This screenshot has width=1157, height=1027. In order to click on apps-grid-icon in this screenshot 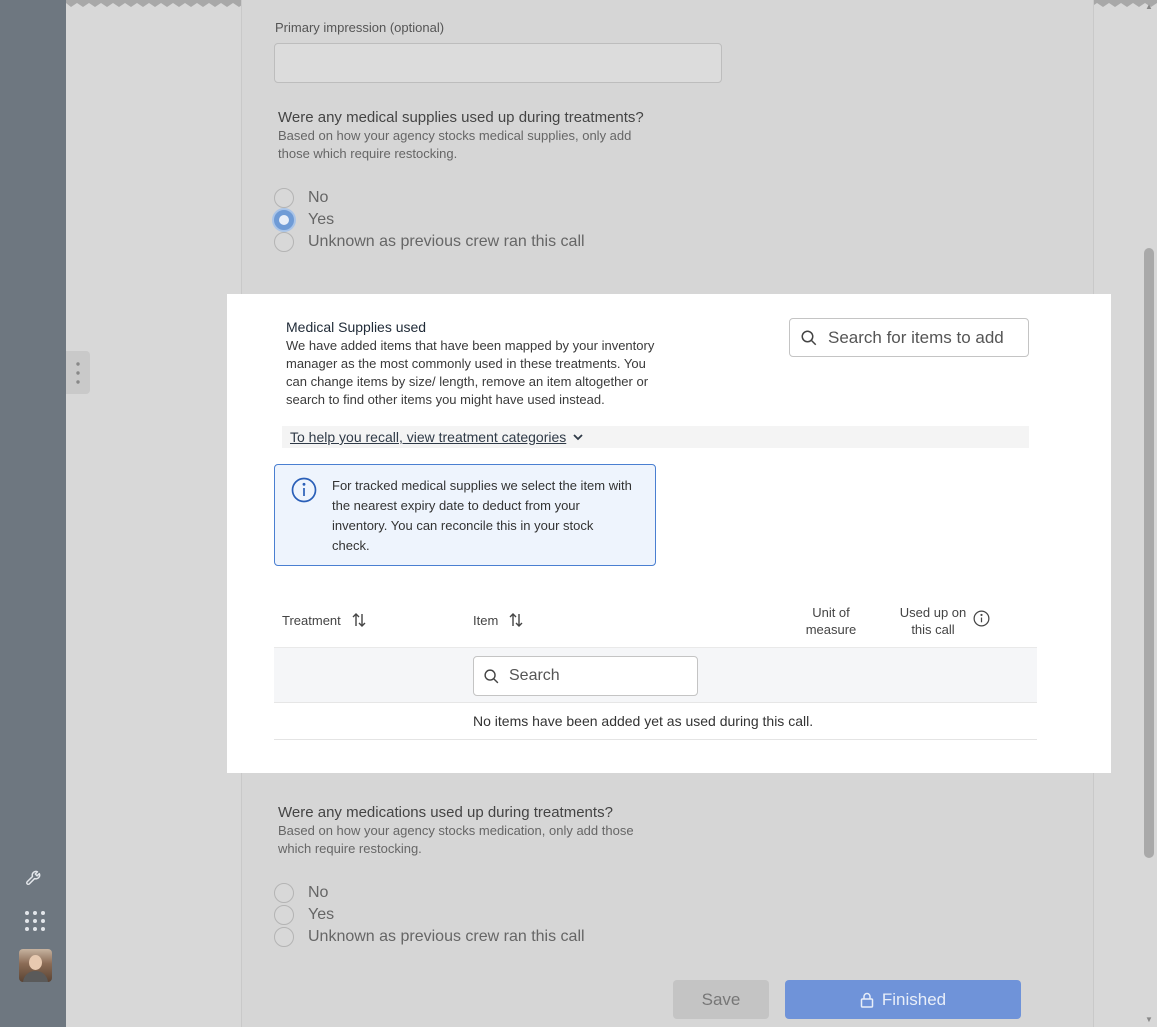, I will do `click(35, 921)`.